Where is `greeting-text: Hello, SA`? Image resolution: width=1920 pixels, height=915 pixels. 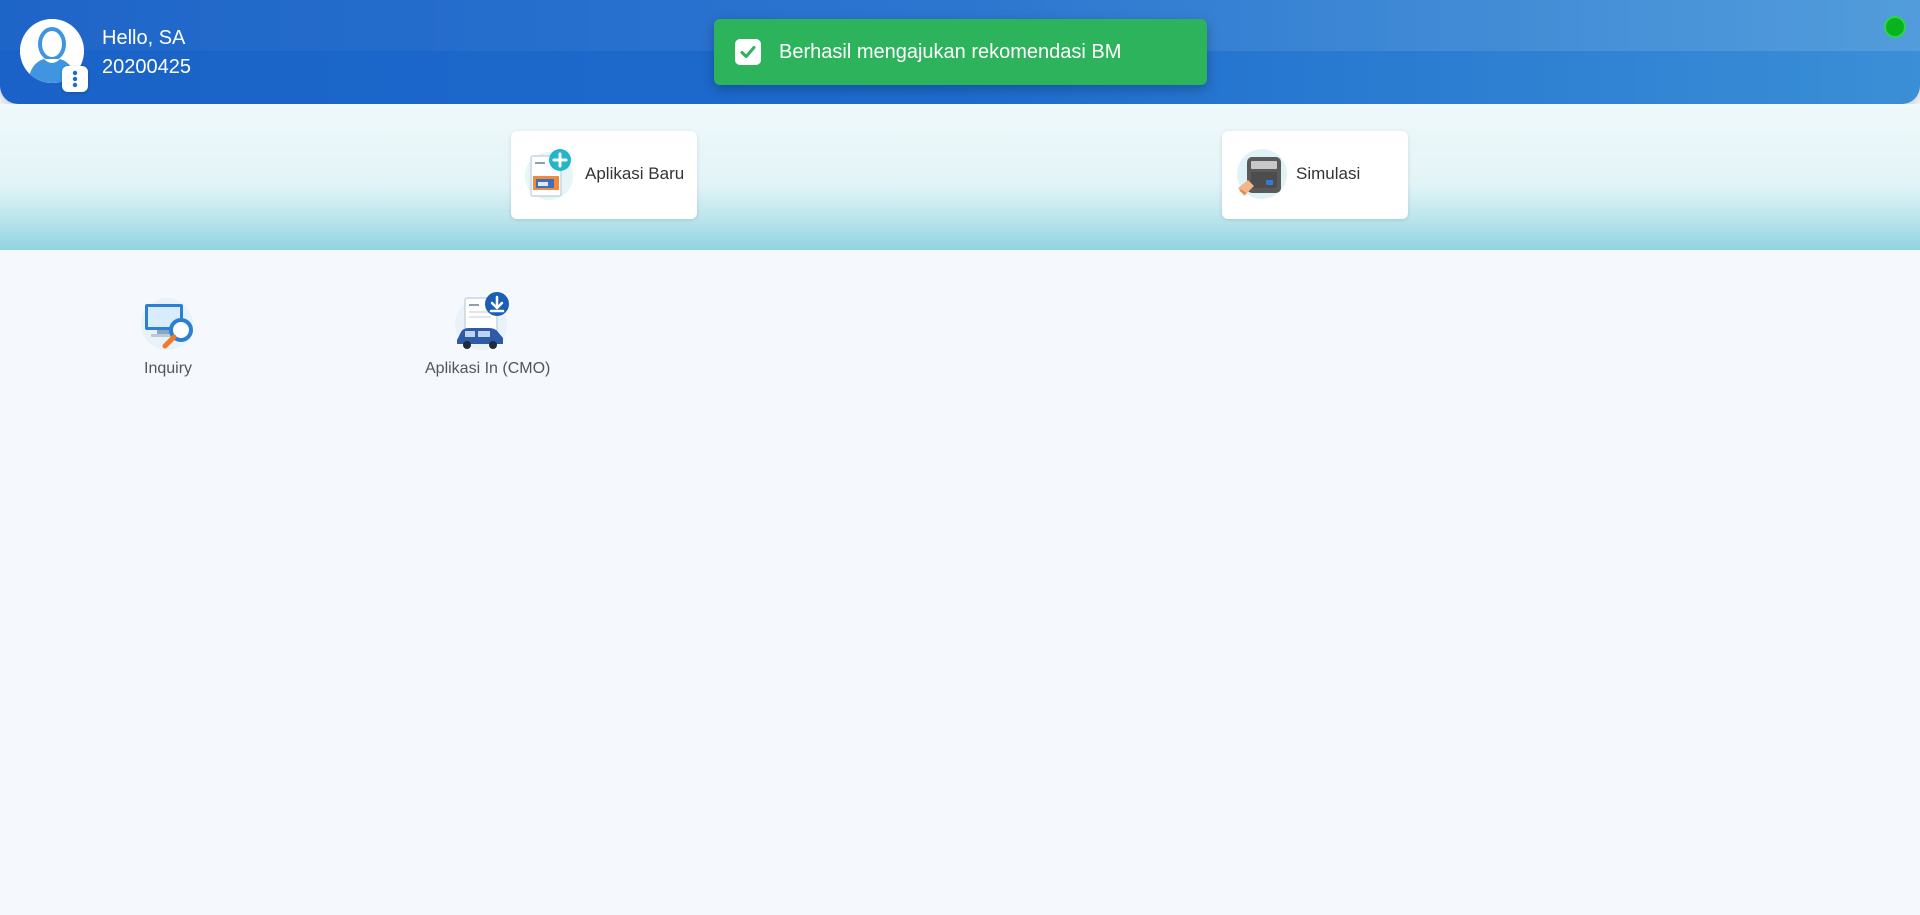
greeting-text: Hello, SA is located at coordinates (144, 38).